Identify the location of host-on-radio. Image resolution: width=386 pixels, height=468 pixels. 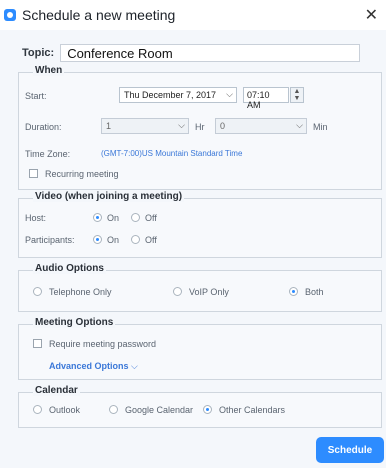
(97, 217).